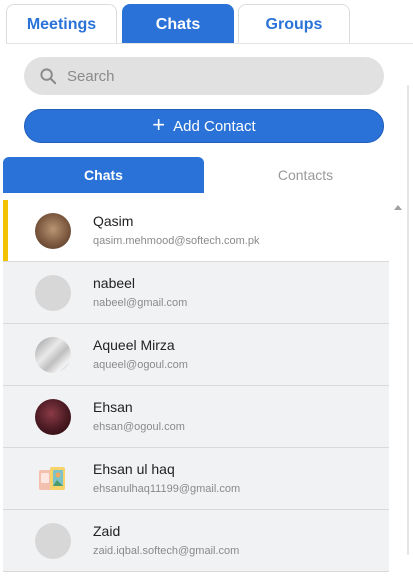 The height and width of the screenshot is (579, 413). I want to click on tab-meetings: Meetings, so click(61, 24).